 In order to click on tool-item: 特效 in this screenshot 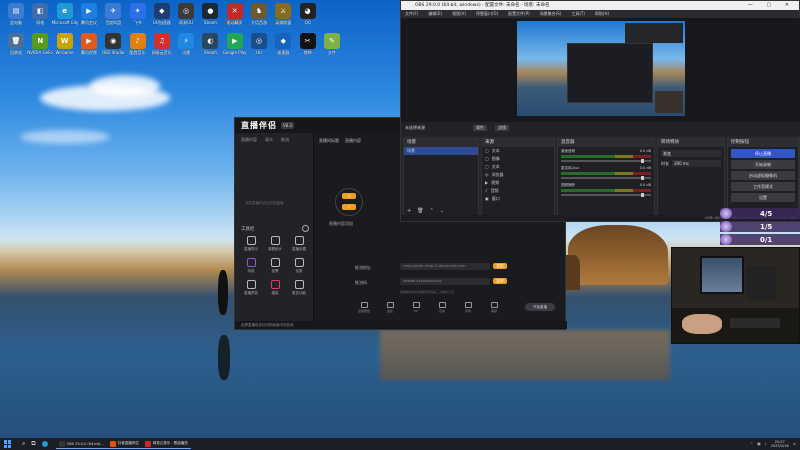, I will do `click(251, 266)`.